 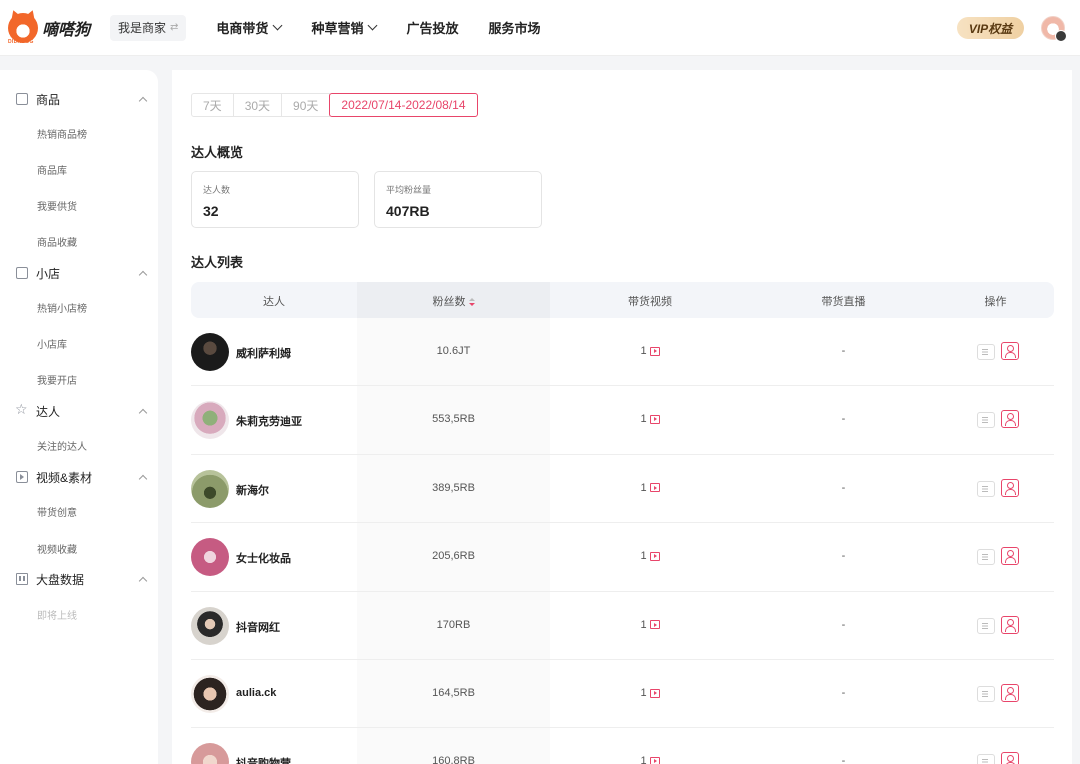 I want to click on sidebar-section-video: 视频&素材, so click(x=82, y=477).